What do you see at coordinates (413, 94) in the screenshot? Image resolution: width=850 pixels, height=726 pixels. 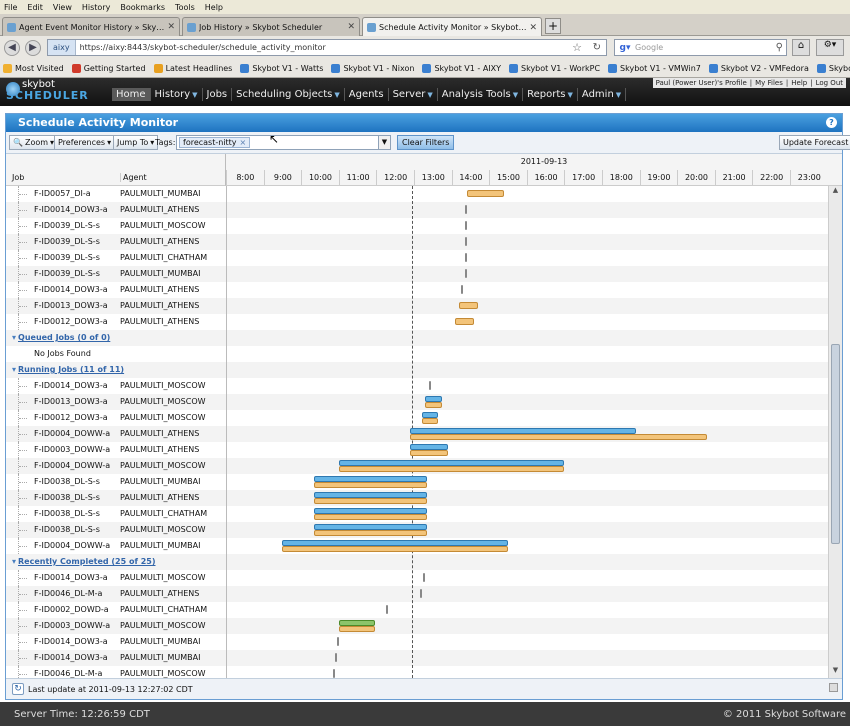 I see `nav-item-server: Server ▼` at bounding box center [413, 94].